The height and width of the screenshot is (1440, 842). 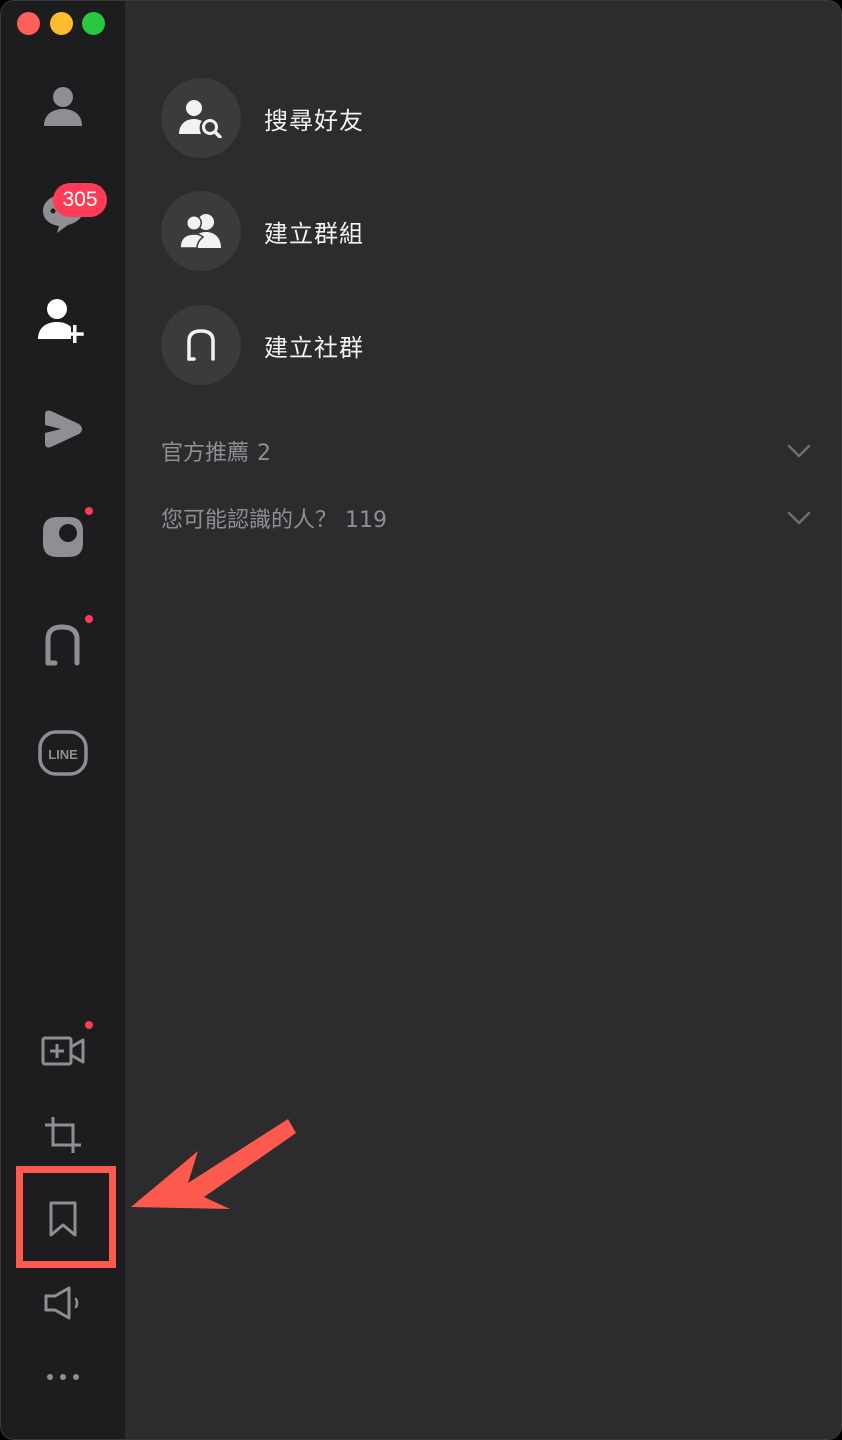 I want to click on group-icon, so click(x=200, y=231).